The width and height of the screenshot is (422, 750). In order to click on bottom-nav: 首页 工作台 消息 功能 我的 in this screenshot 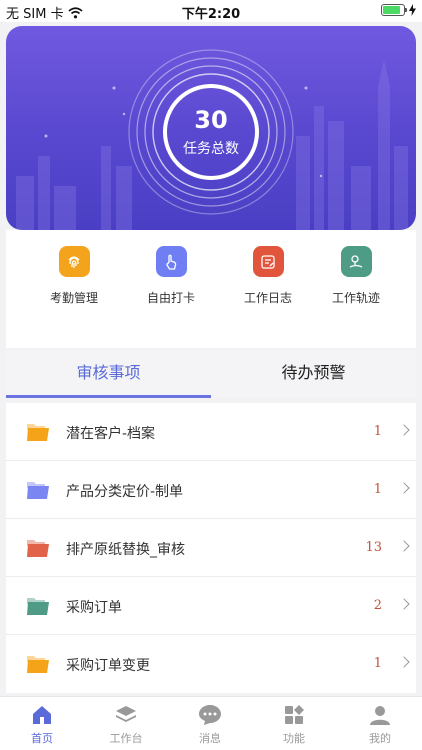, I will do `click(211, 723)`.